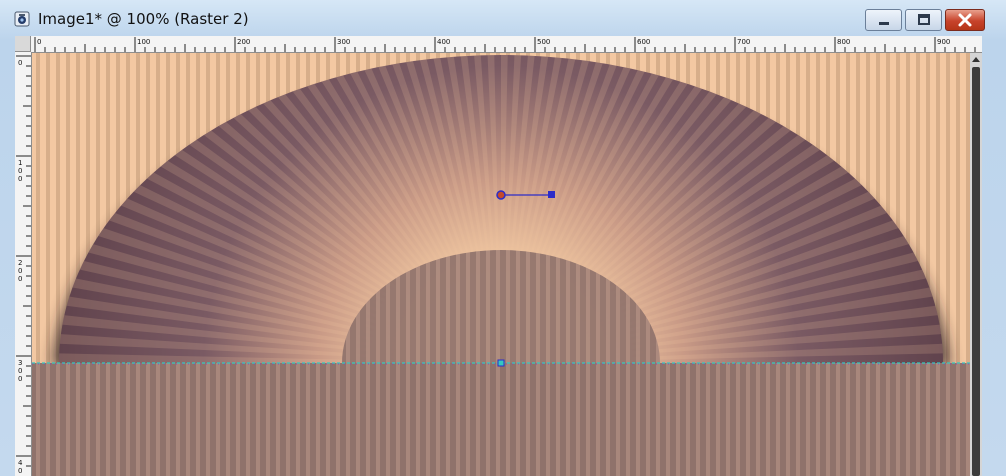 The width and height of the screenshot is (1006, 476). I want to click on maximize-button, so click(923, 20).